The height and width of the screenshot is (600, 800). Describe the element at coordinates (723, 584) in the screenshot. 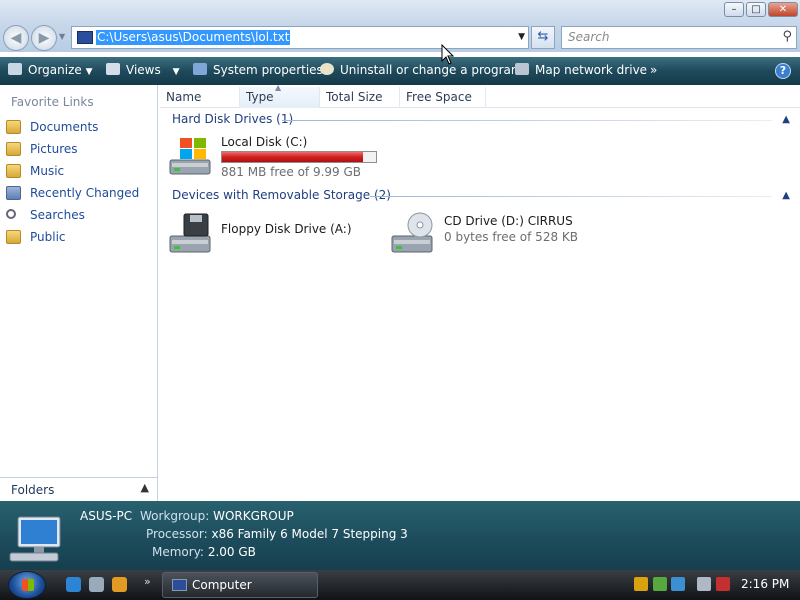

I see `volume-muted-icon` at that location.